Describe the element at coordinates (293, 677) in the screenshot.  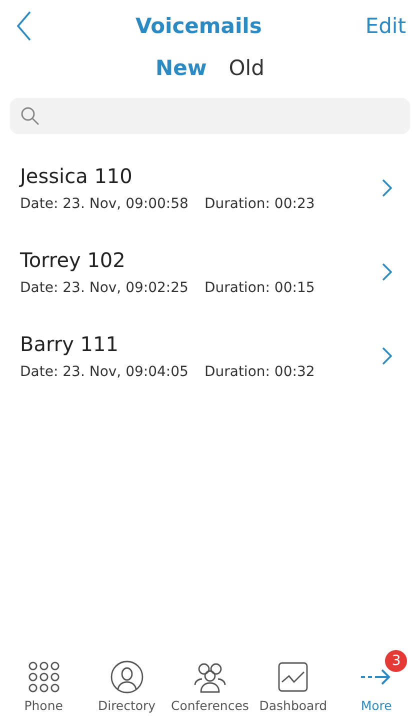
I see `chart-icon` at that location.